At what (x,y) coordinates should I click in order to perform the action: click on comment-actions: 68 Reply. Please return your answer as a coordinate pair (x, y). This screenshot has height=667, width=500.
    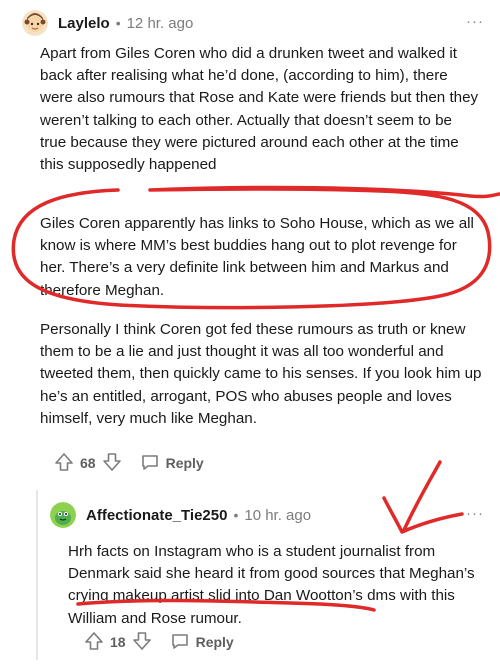
    Looking at the image, I should click on (129, 463).